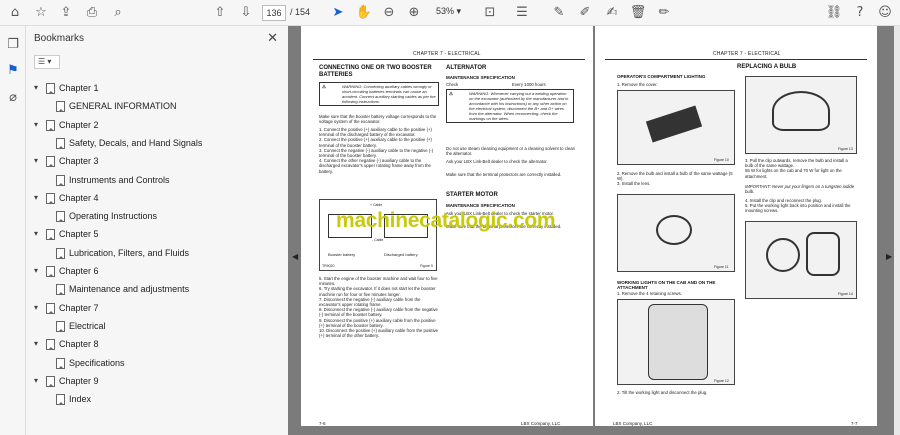 This screenshot has width=900, height=435. What do you see at coordinates (13, 98) in the screenshot?
I see `attachment-icon: ⌀` at bounding box center [13, 98].